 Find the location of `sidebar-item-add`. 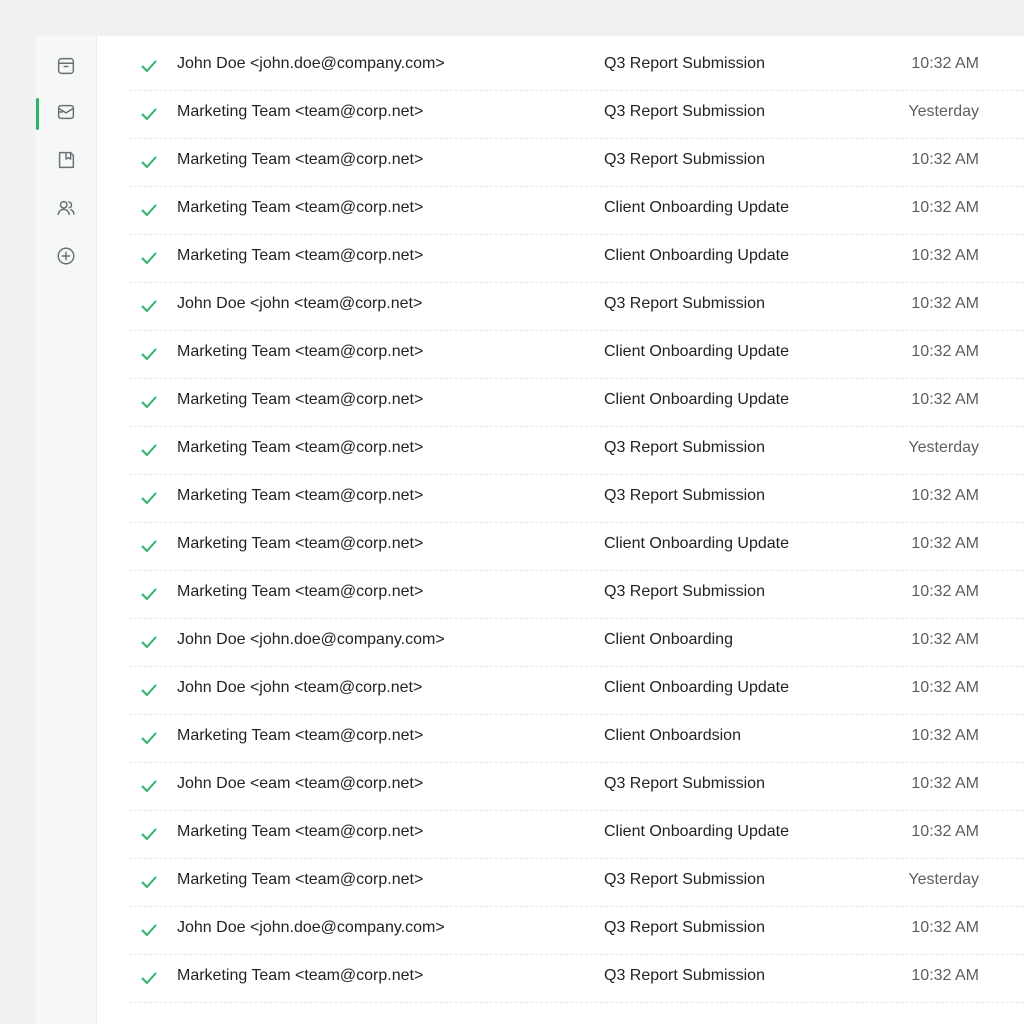

sidebar-item-add is located at coordinates (66, 258).